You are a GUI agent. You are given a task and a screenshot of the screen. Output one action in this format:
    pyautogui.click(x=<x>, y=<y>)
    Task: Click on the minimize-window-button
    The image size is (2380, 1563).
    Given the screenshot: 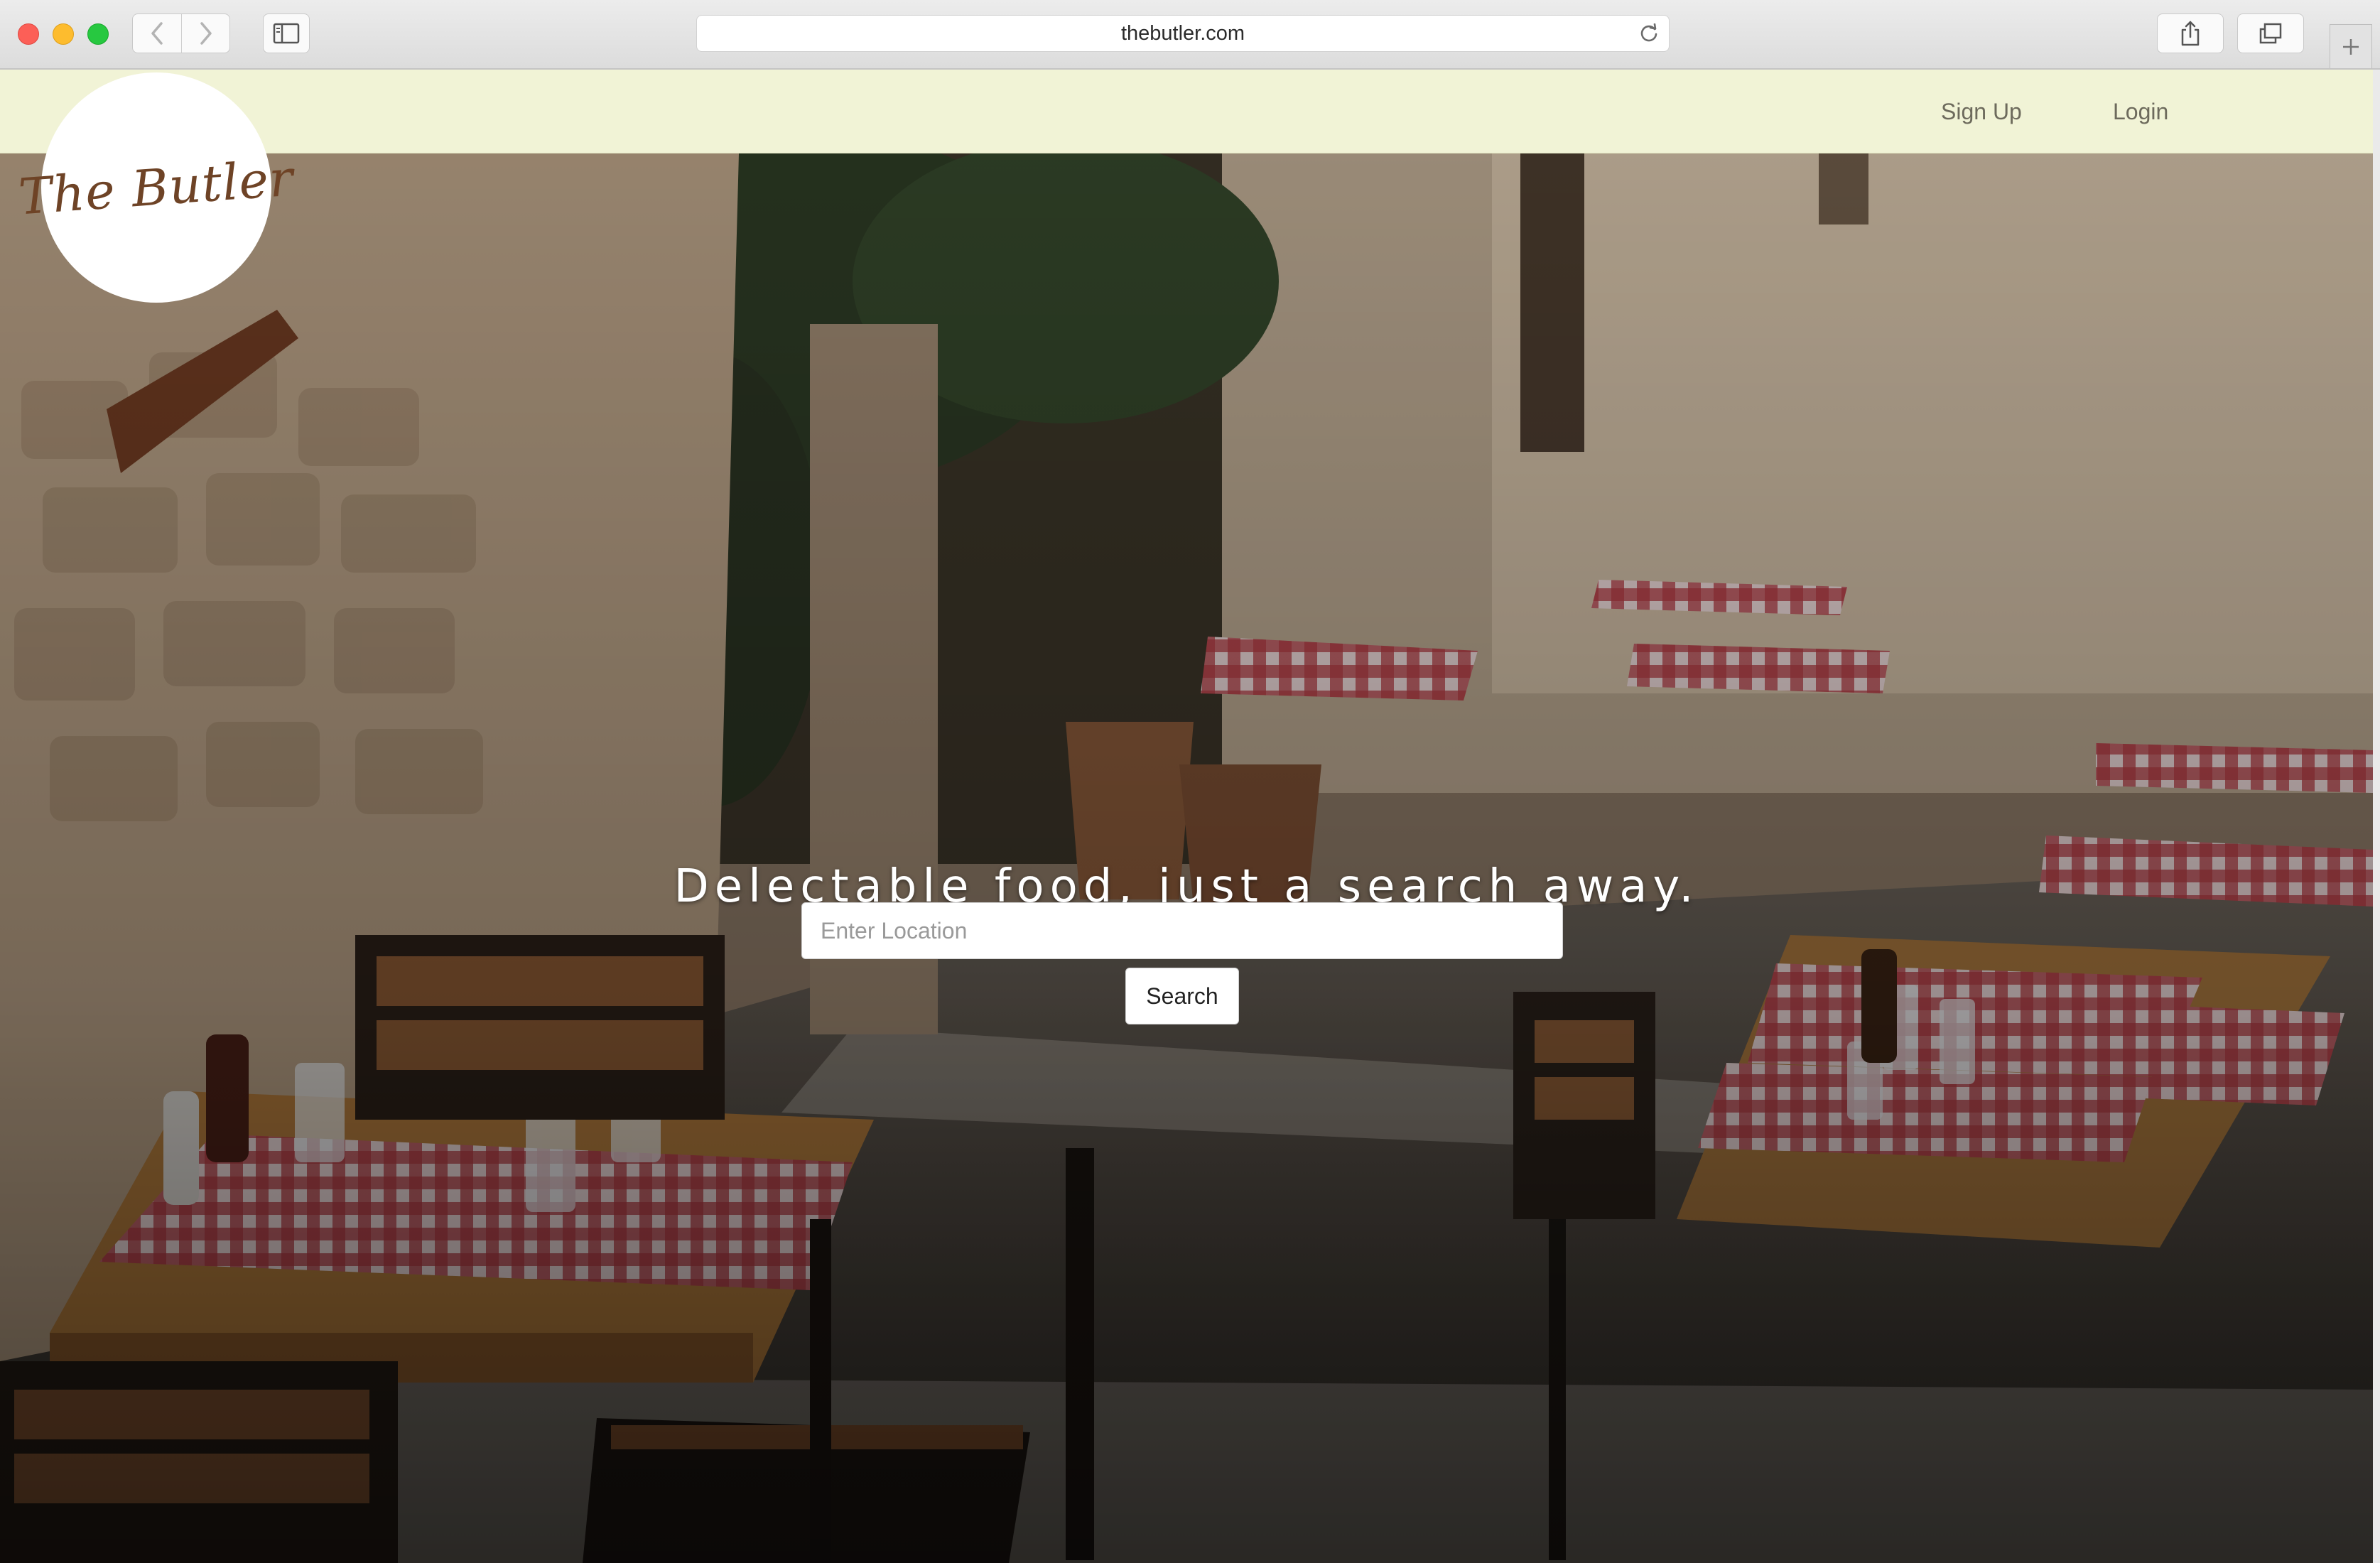 What is the action you would take?
    pyautogui.click(x=63, y=34)
    